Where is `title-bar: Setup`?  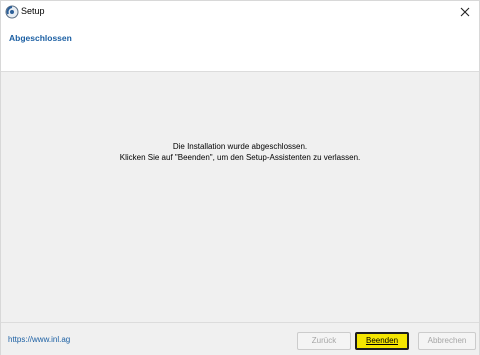
title-bar: Setup is located at coordinates (240, 12).